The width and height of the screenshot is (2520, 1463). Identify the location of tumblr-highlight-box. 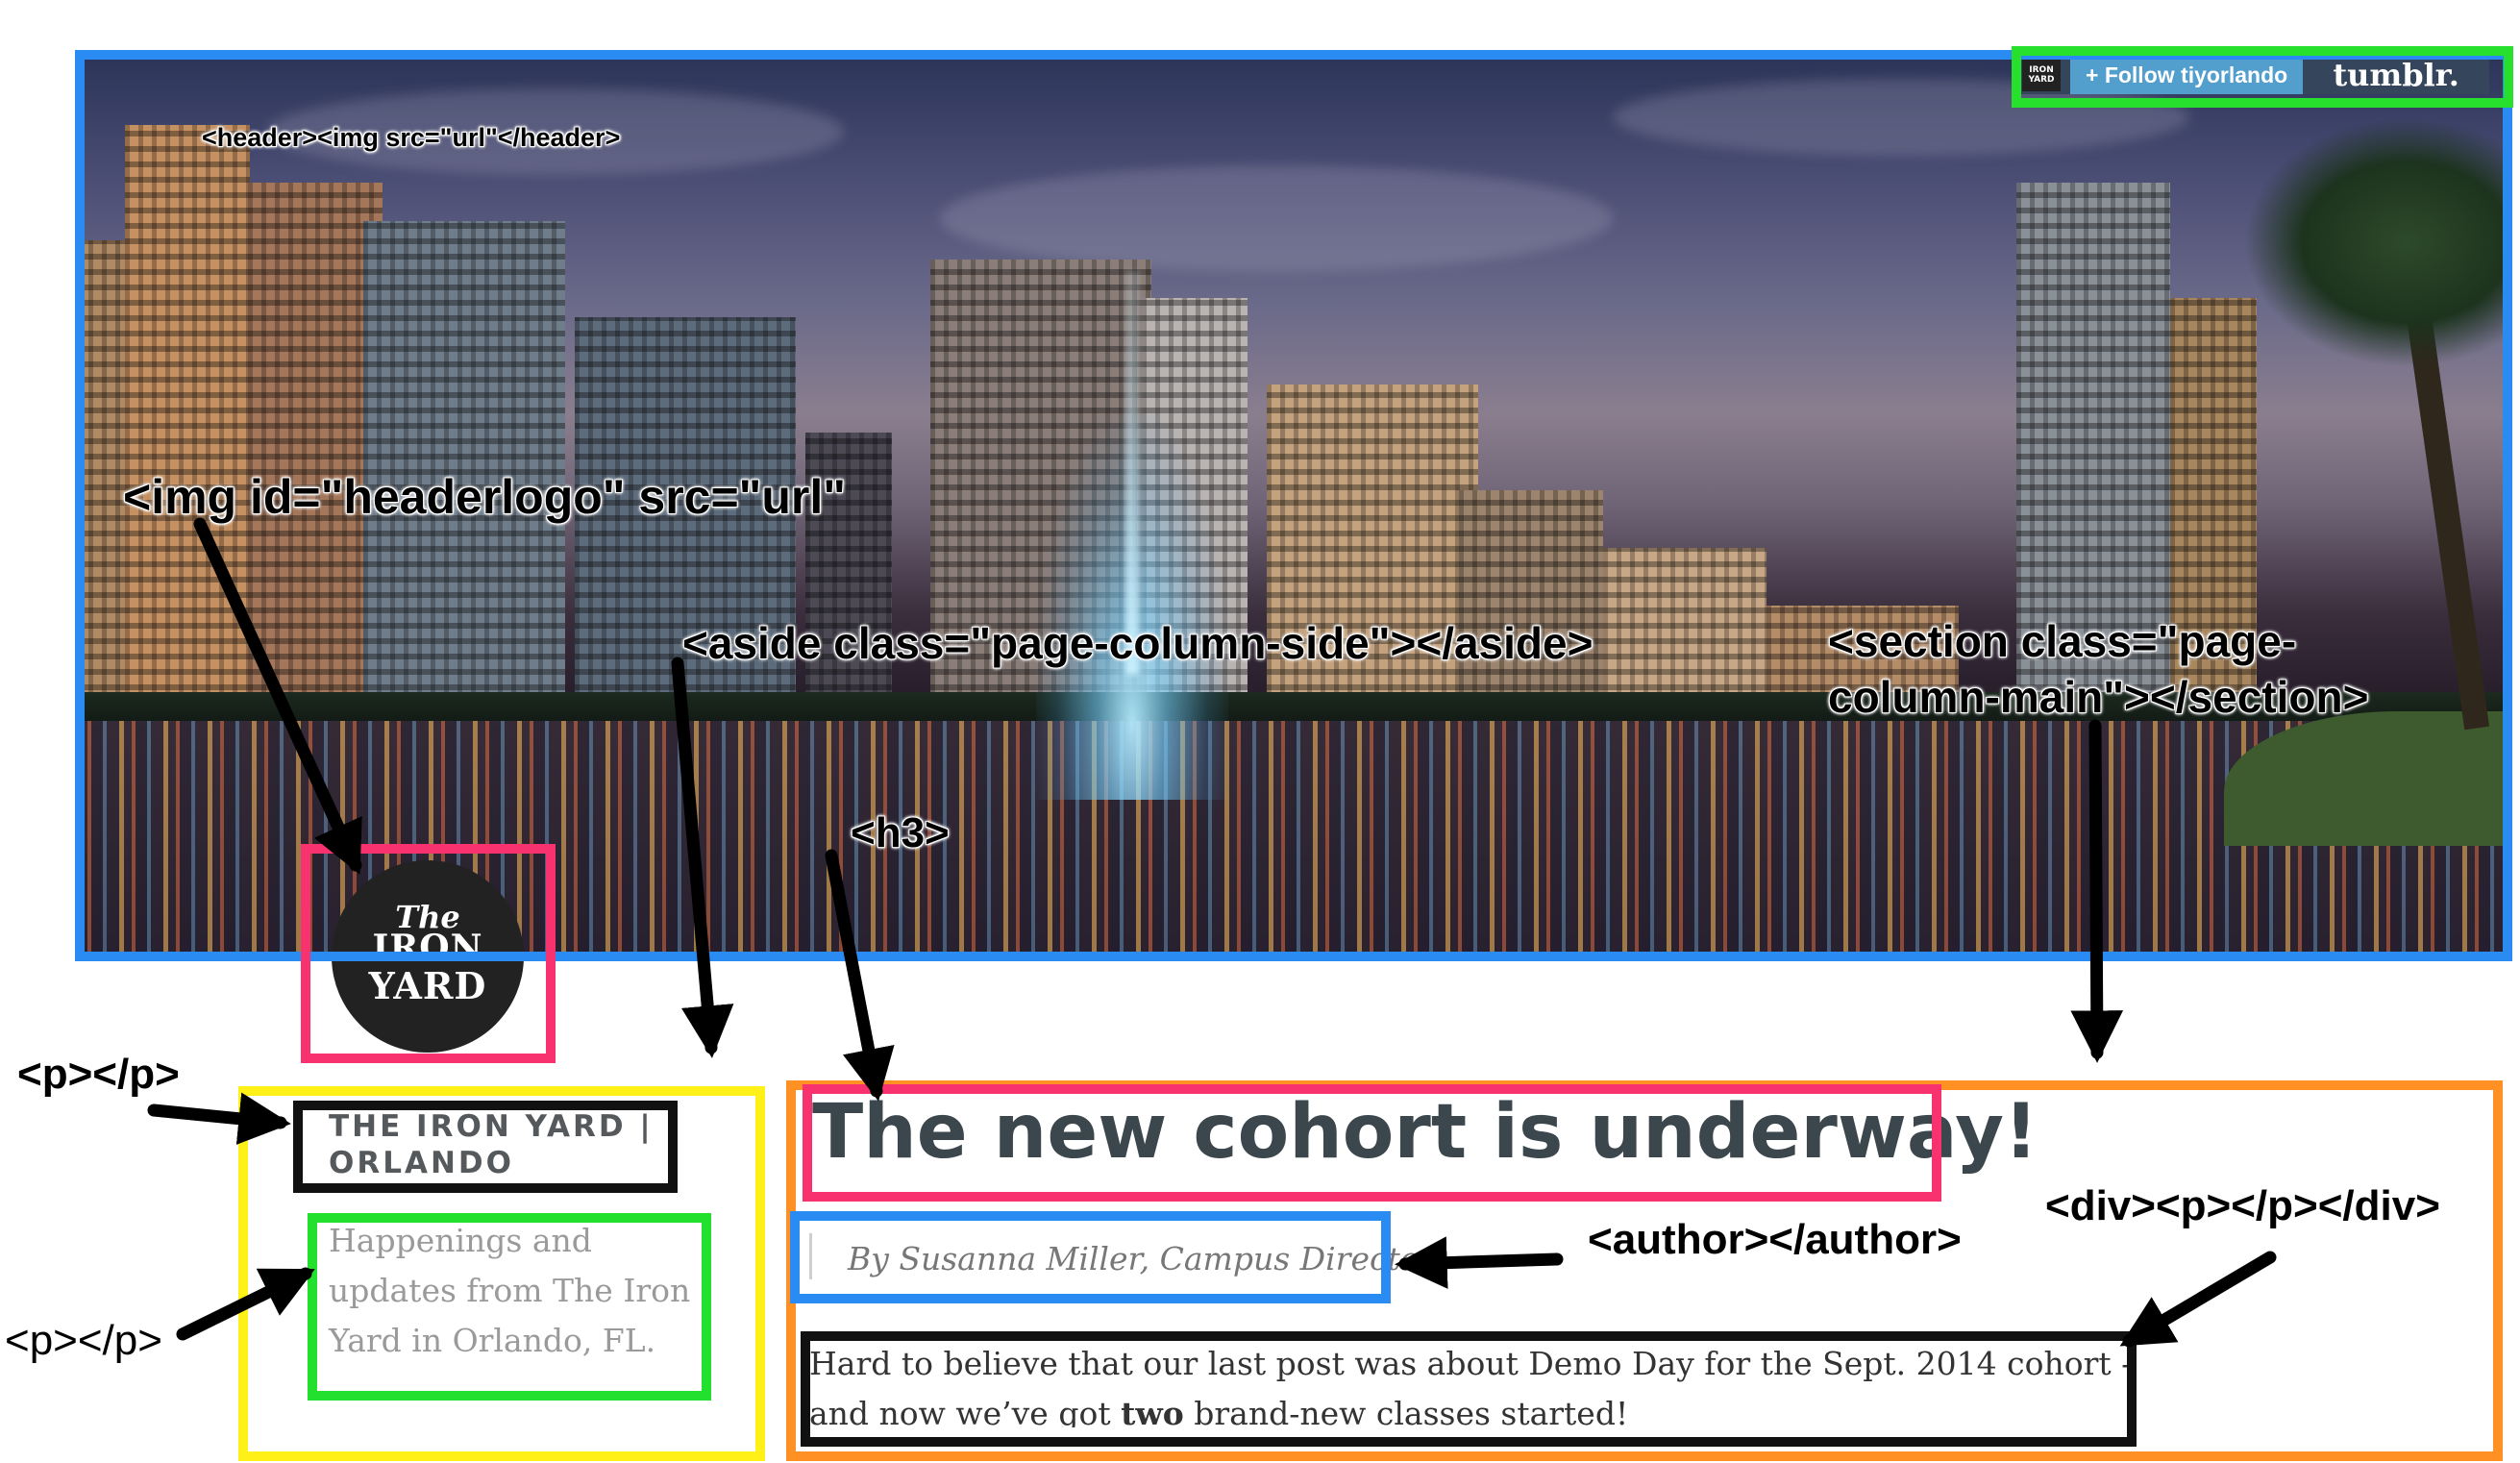
(2263, 77).